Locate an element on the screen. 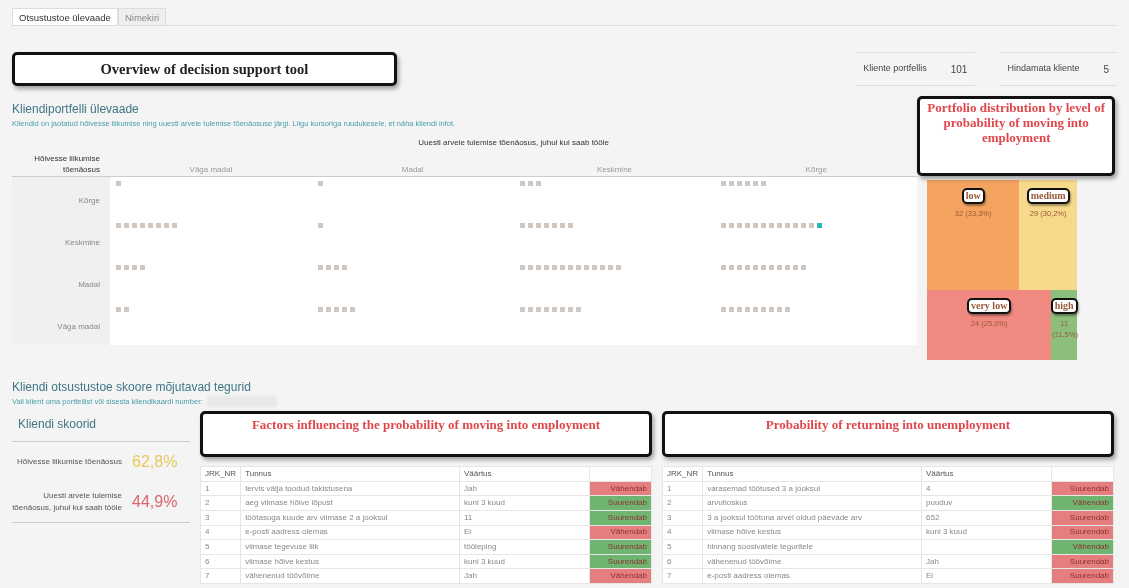 Image resolution: width=1129 pixels, height=588 pixels. tab: Otsustustoe ülevaade is located at coordinates (65, 16).